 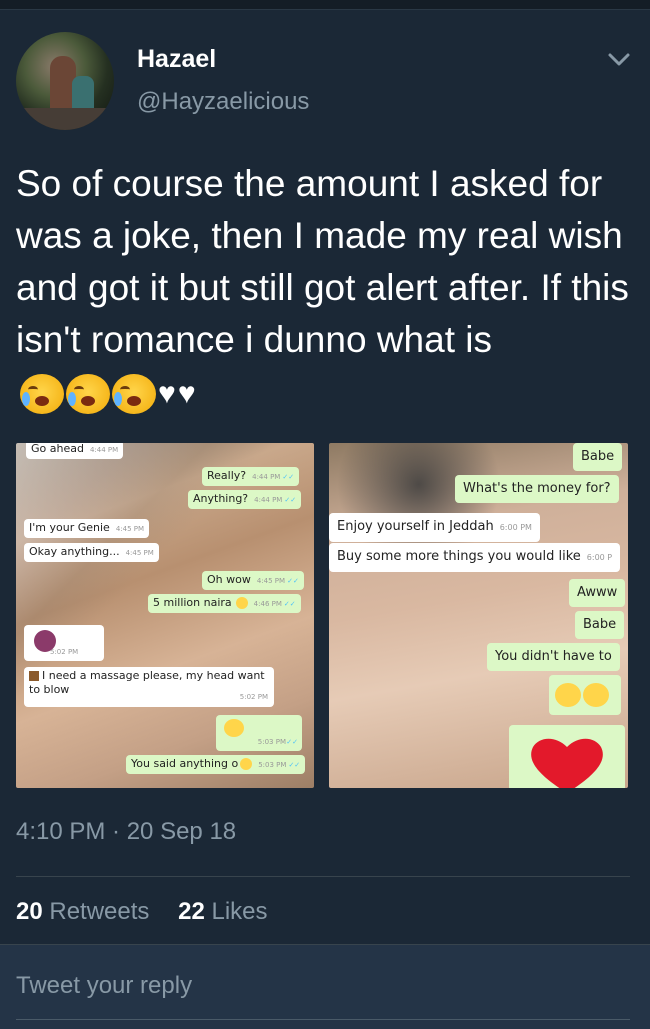 I want to click on laughing-face-icon, so click(x=234, y=728).